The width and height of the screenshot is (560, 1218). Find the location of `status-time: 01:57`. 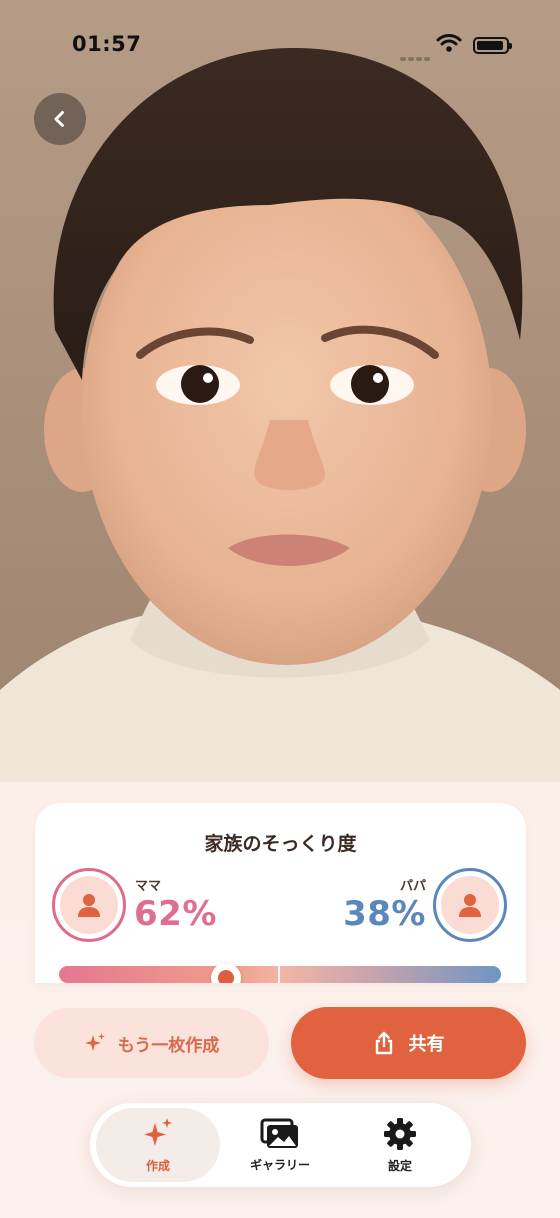

status-time: 01:57 is located at coordinates (107, 44).